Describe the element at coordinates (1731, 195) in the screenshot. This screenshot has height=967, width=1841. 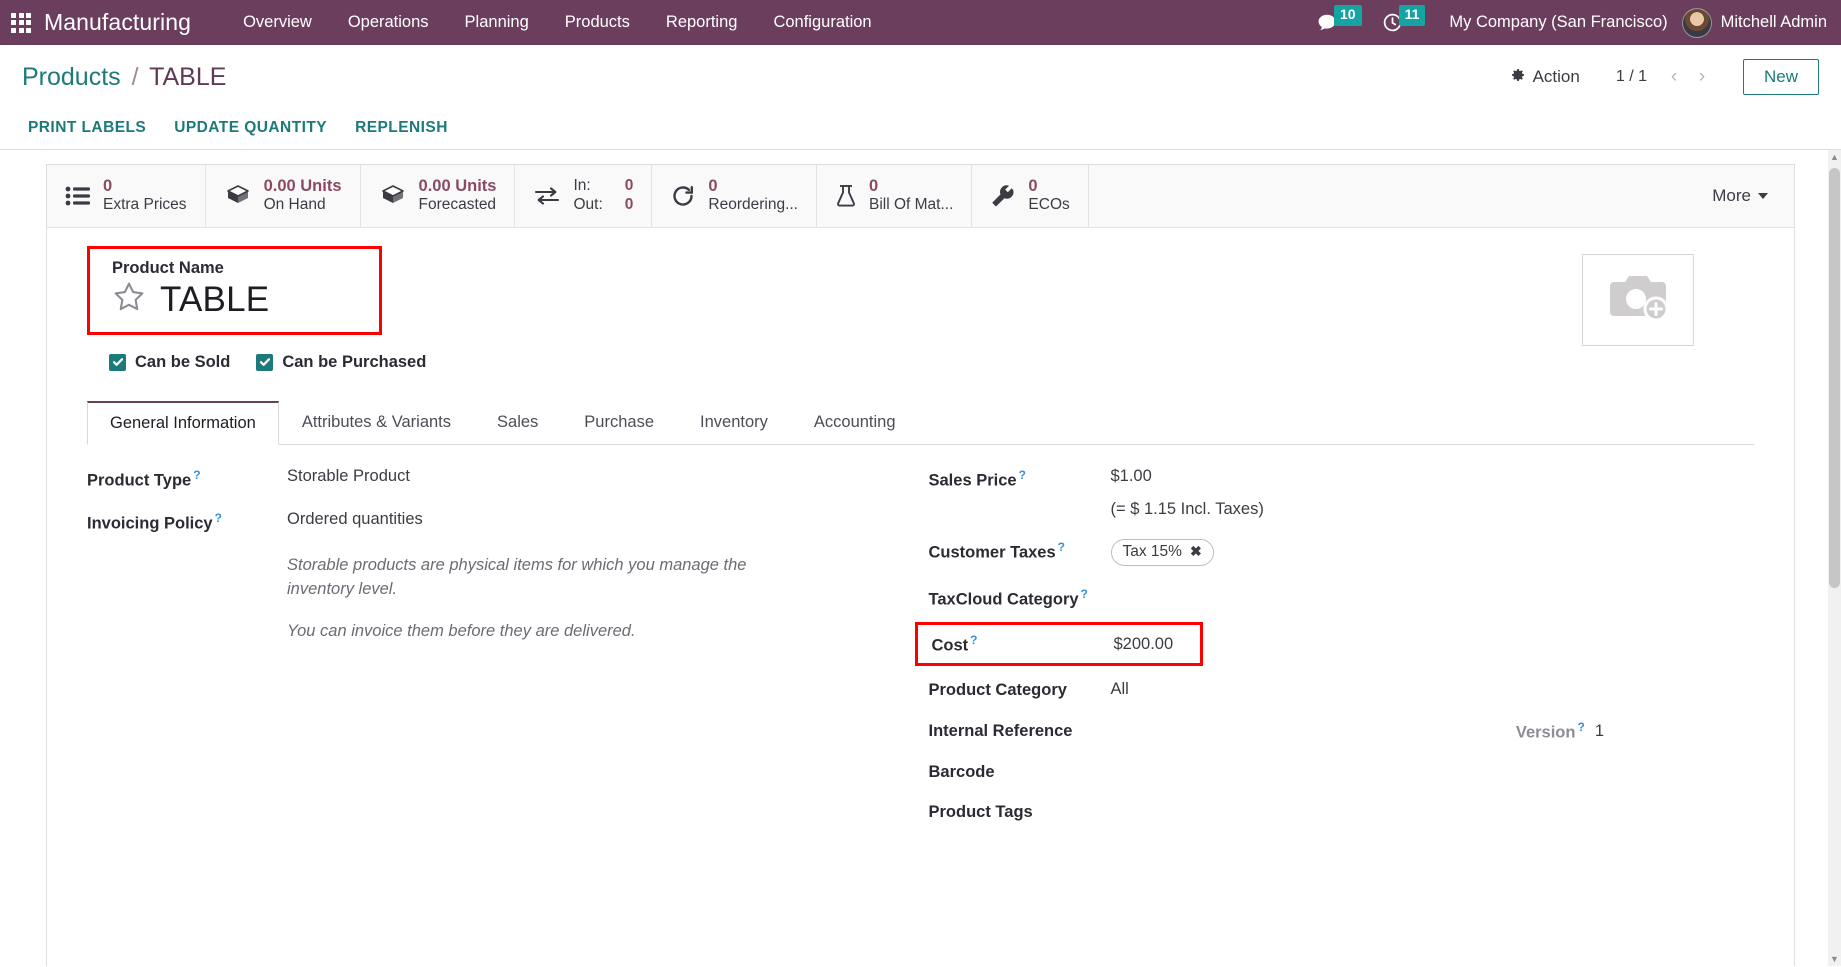
I see `more-label: More` at that location.